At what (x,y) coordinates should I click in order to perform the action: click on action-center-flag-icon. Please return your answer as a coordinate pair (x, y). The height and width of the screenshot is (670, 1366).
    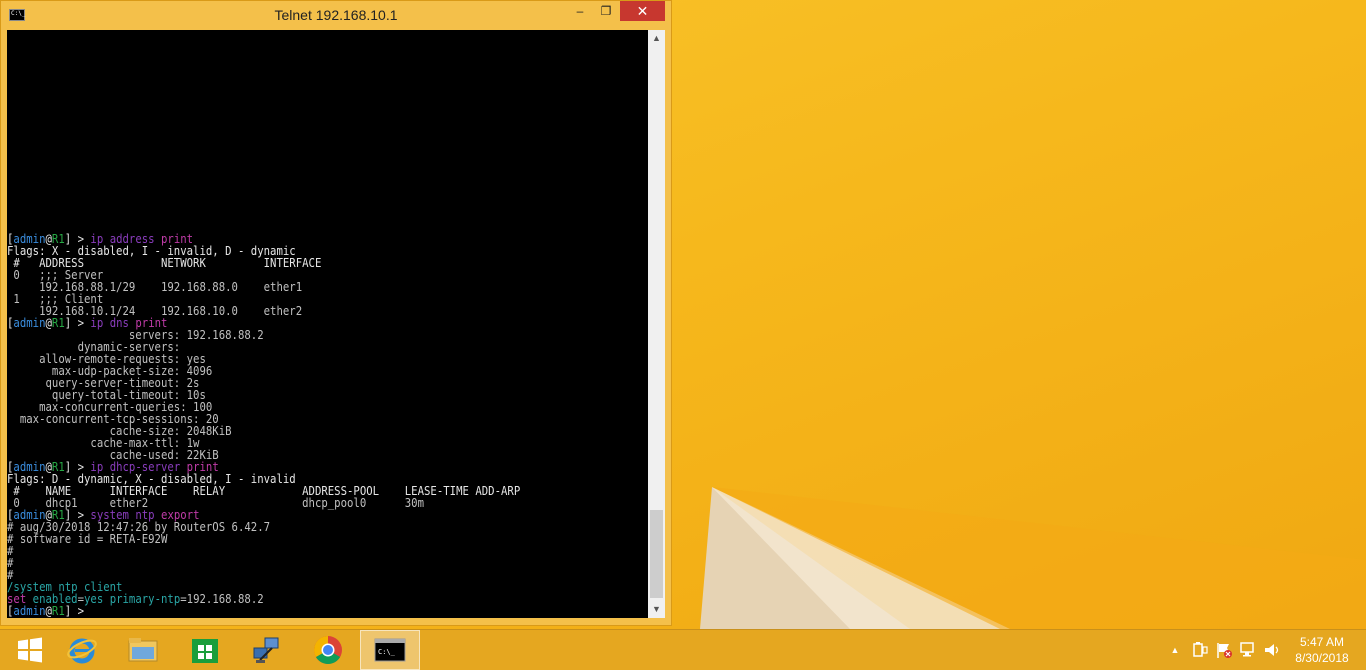
    Looking at the image, I should click on (1224, 650).